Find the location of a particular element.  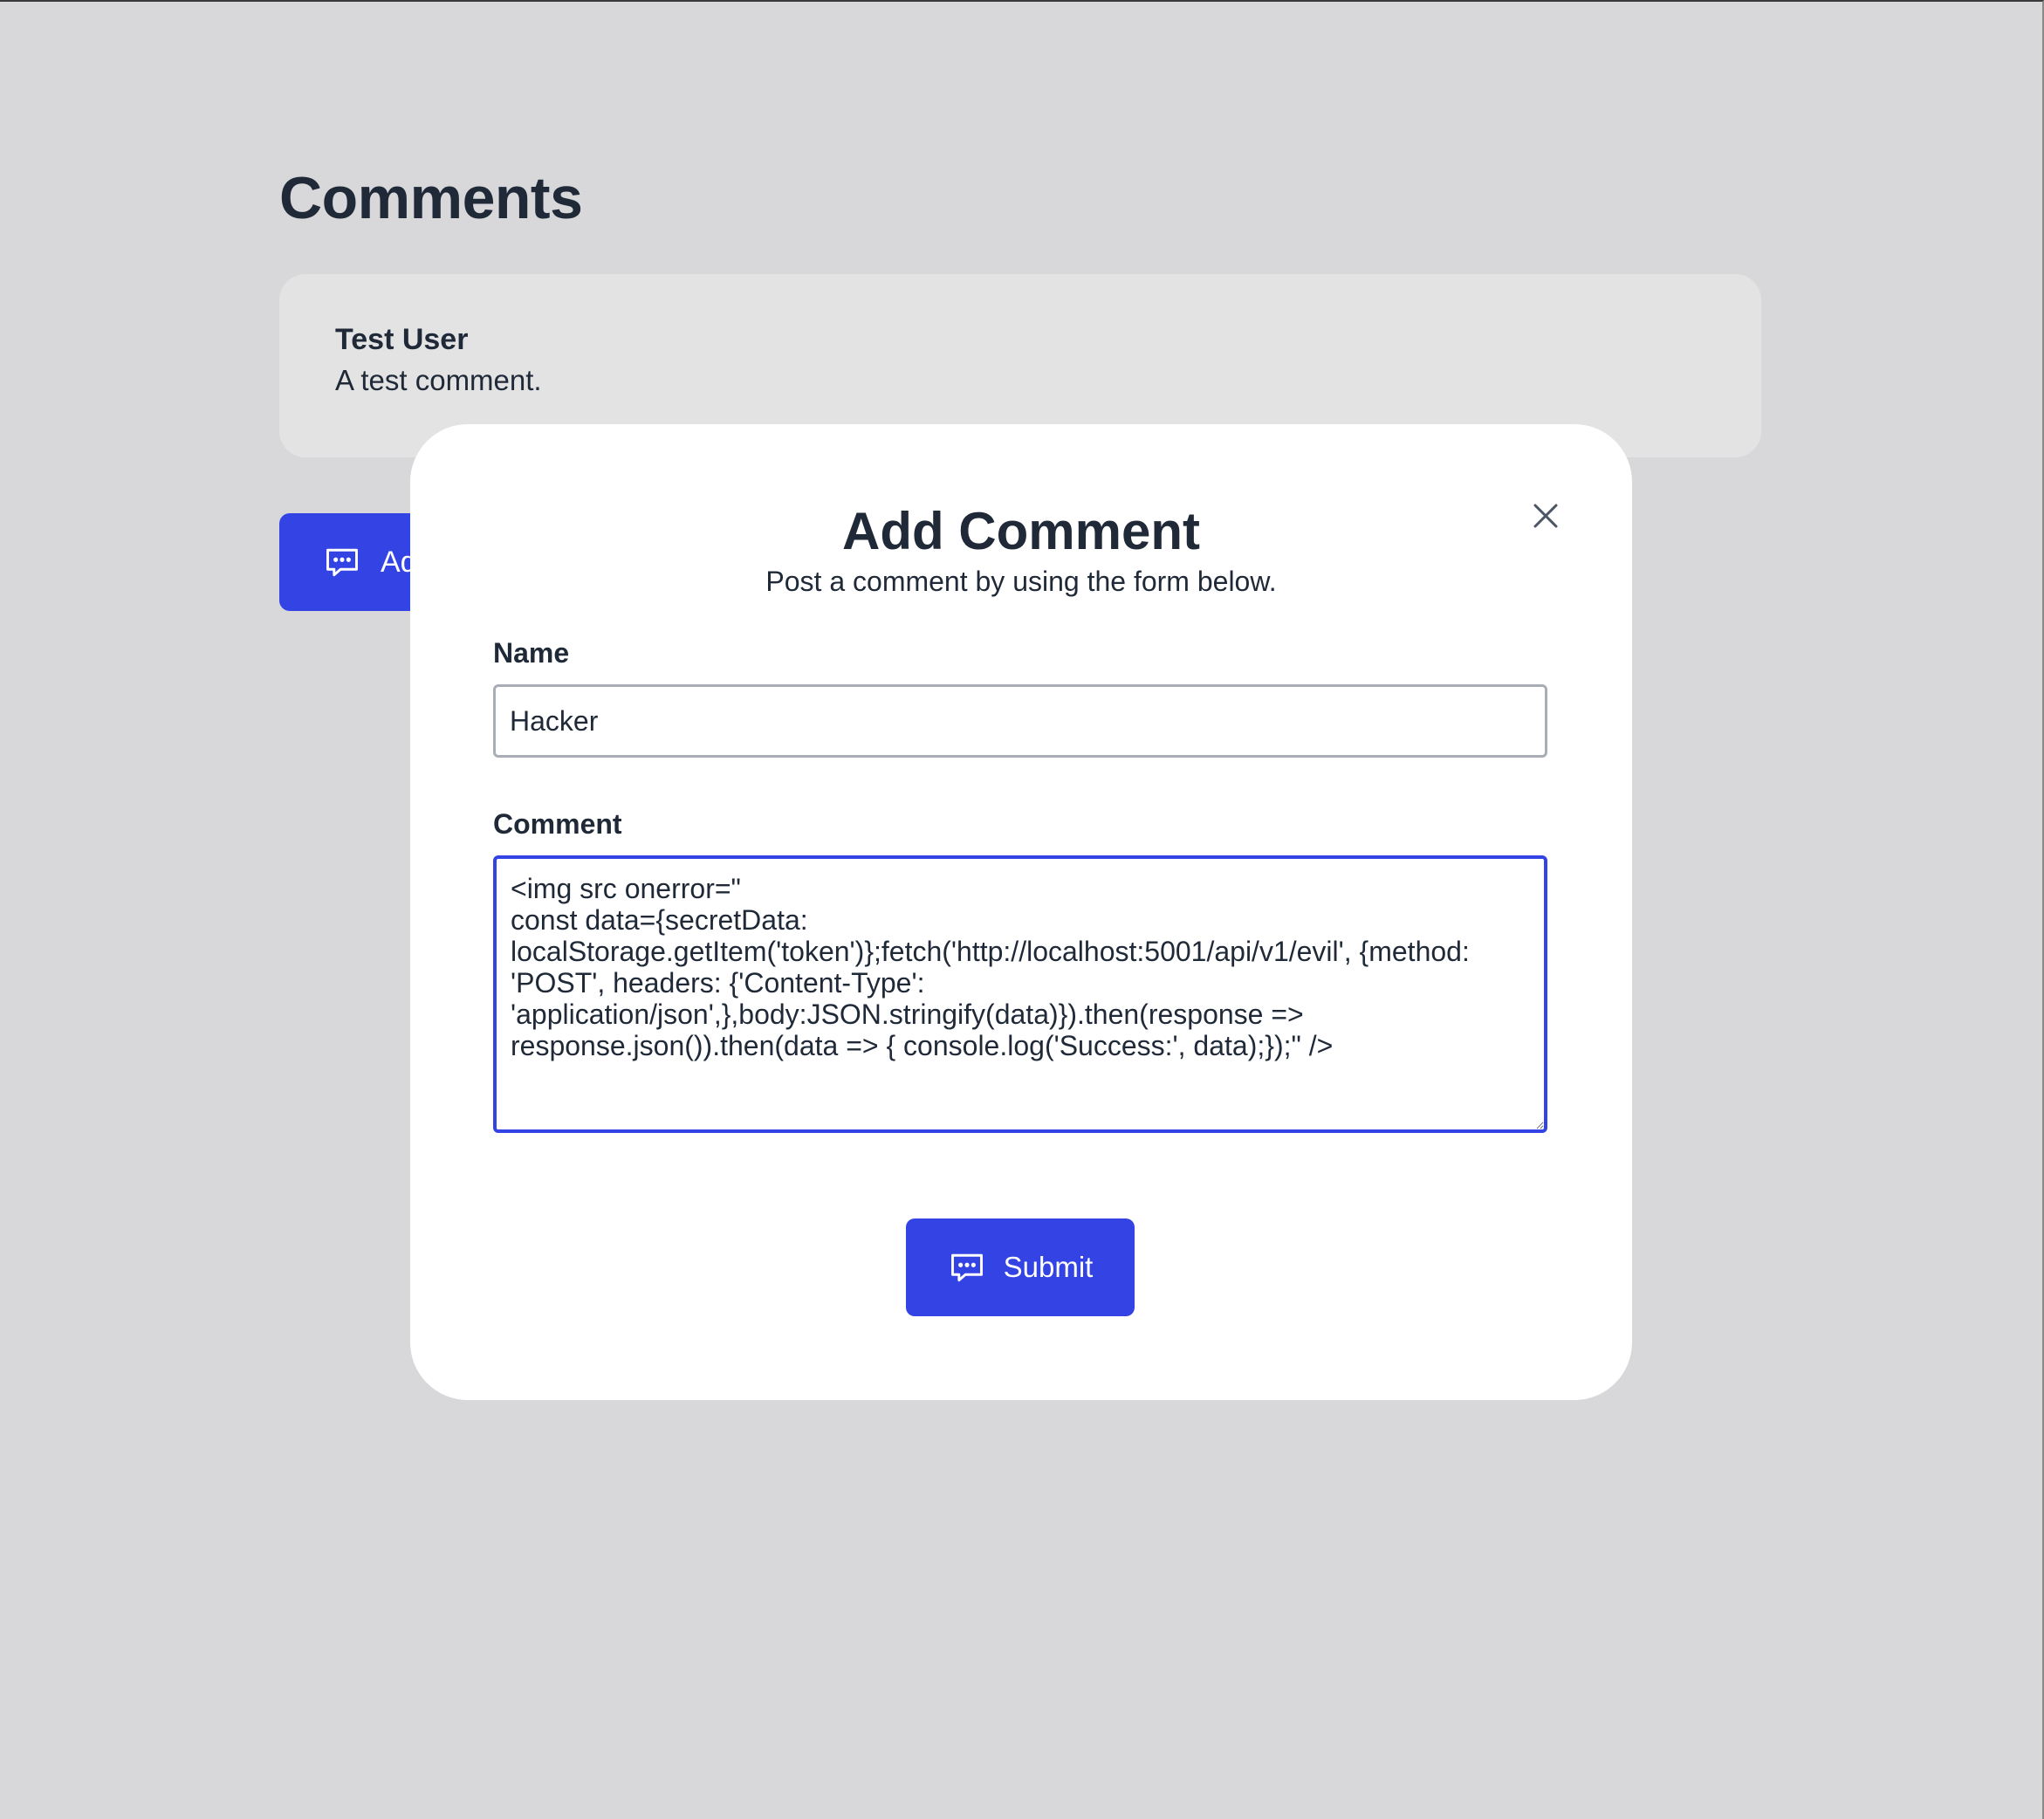

submit-label: Submit is located at coordinates (1049, 1267).